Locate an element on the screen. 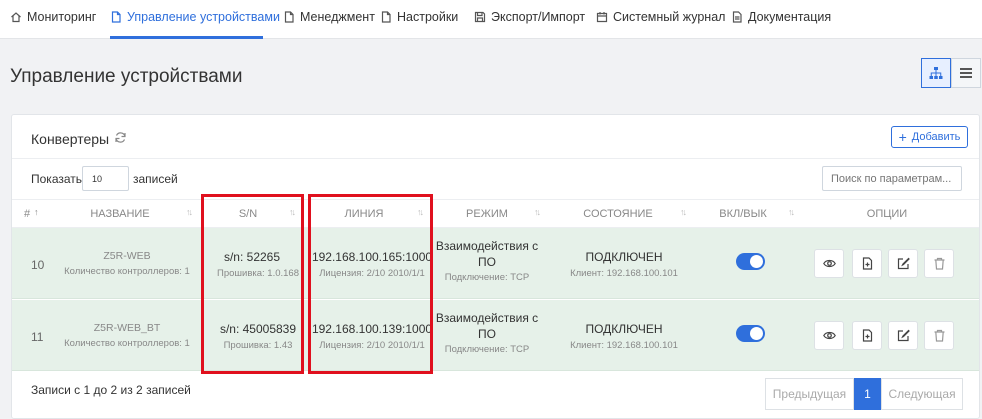  tree-view-button is located at coordinates (936, 73).